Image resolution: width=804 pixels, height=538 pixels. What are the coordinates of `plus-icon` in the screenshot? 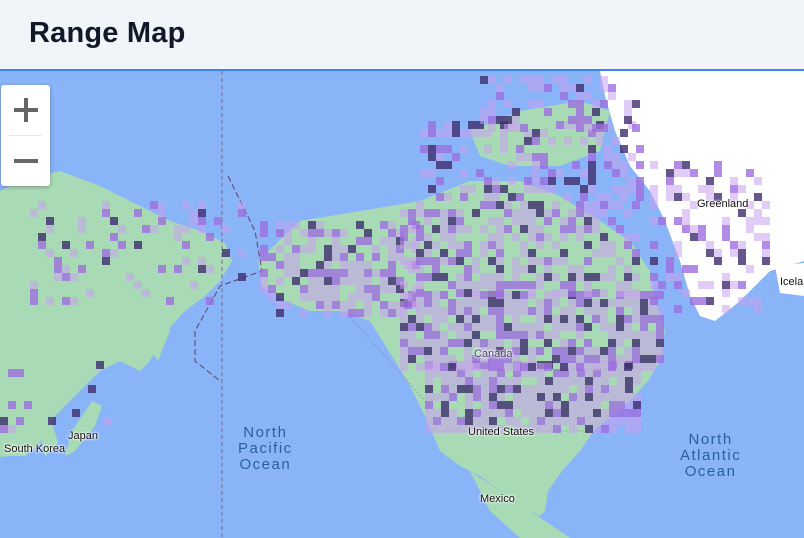 It's located at (25, 110).